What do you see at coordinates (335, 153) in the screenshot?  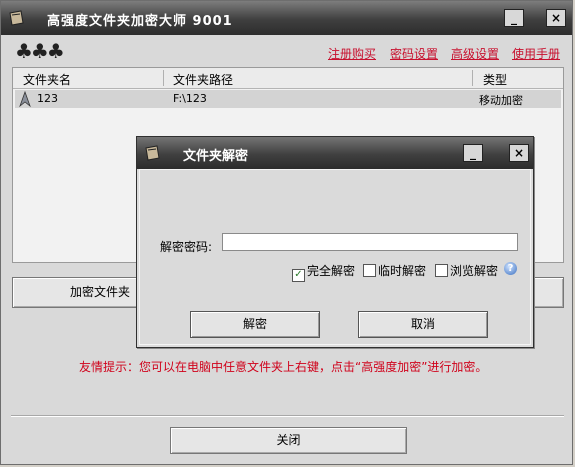 I see `dialog-title-bar: 文件夹解密 _ ×` at bounding box center [335, 153].